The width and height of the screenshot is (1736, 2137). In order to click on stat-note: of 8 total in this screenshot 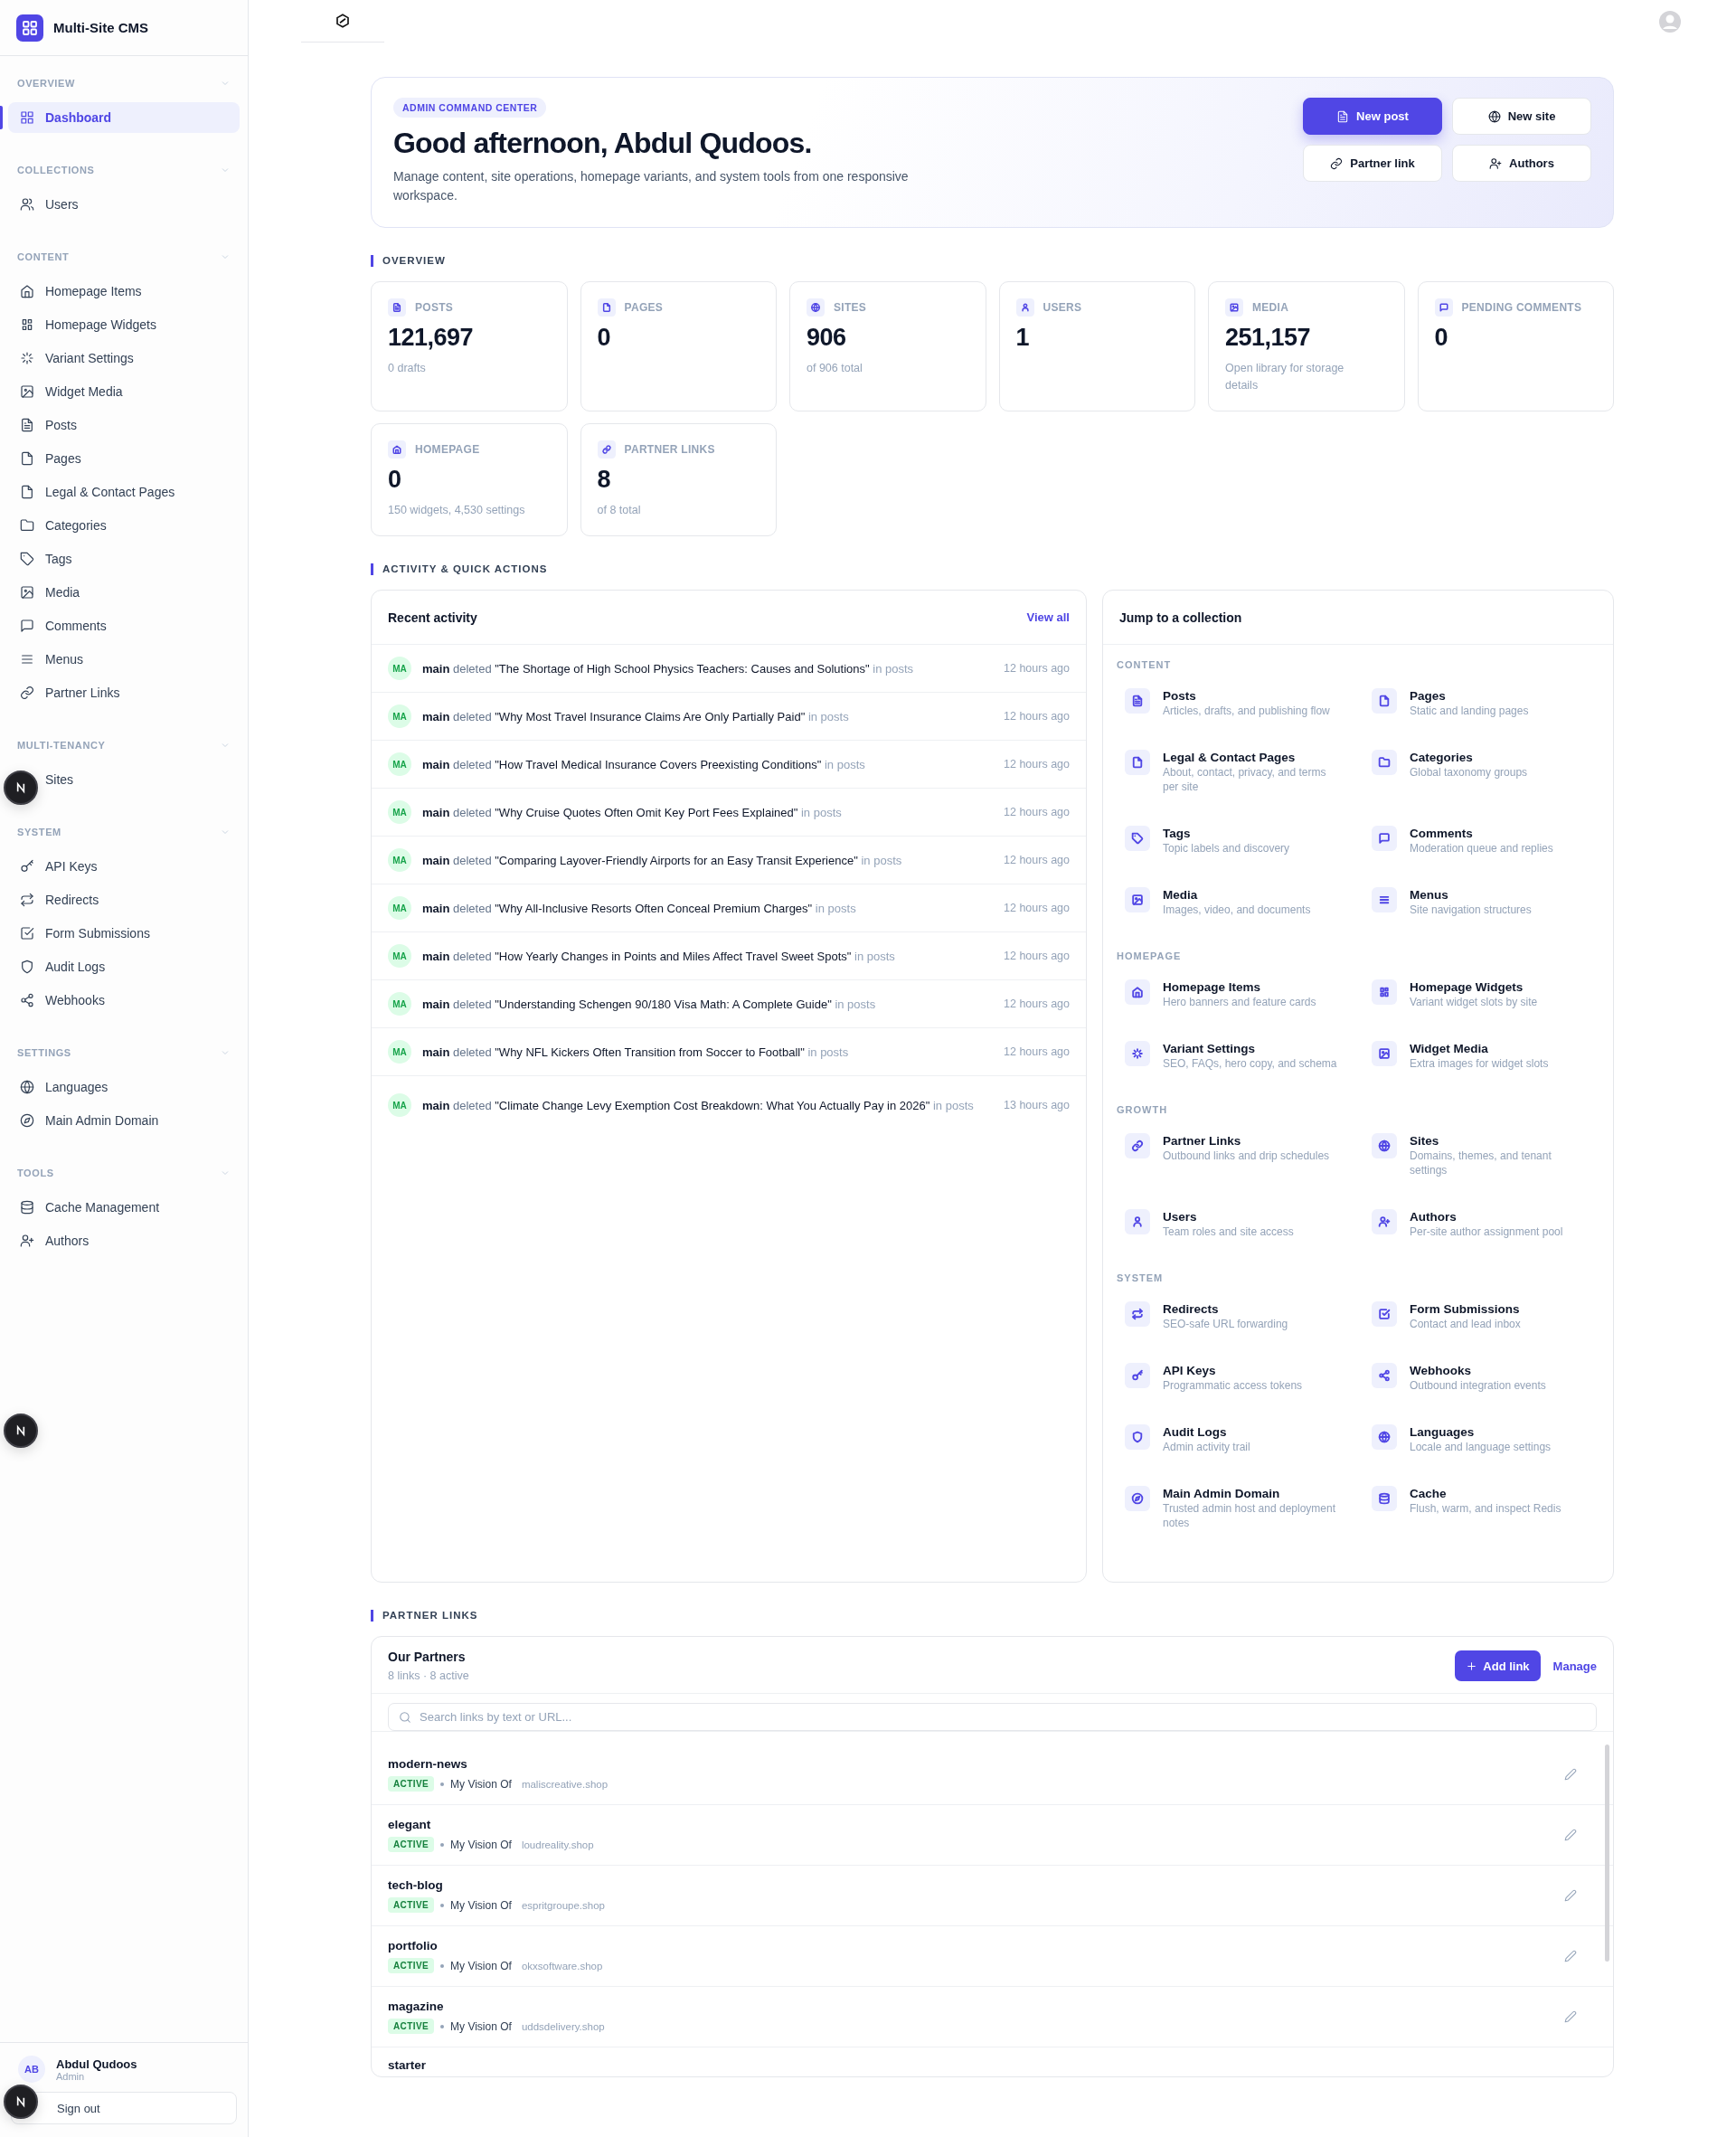, I will do `click(620, 510)`.